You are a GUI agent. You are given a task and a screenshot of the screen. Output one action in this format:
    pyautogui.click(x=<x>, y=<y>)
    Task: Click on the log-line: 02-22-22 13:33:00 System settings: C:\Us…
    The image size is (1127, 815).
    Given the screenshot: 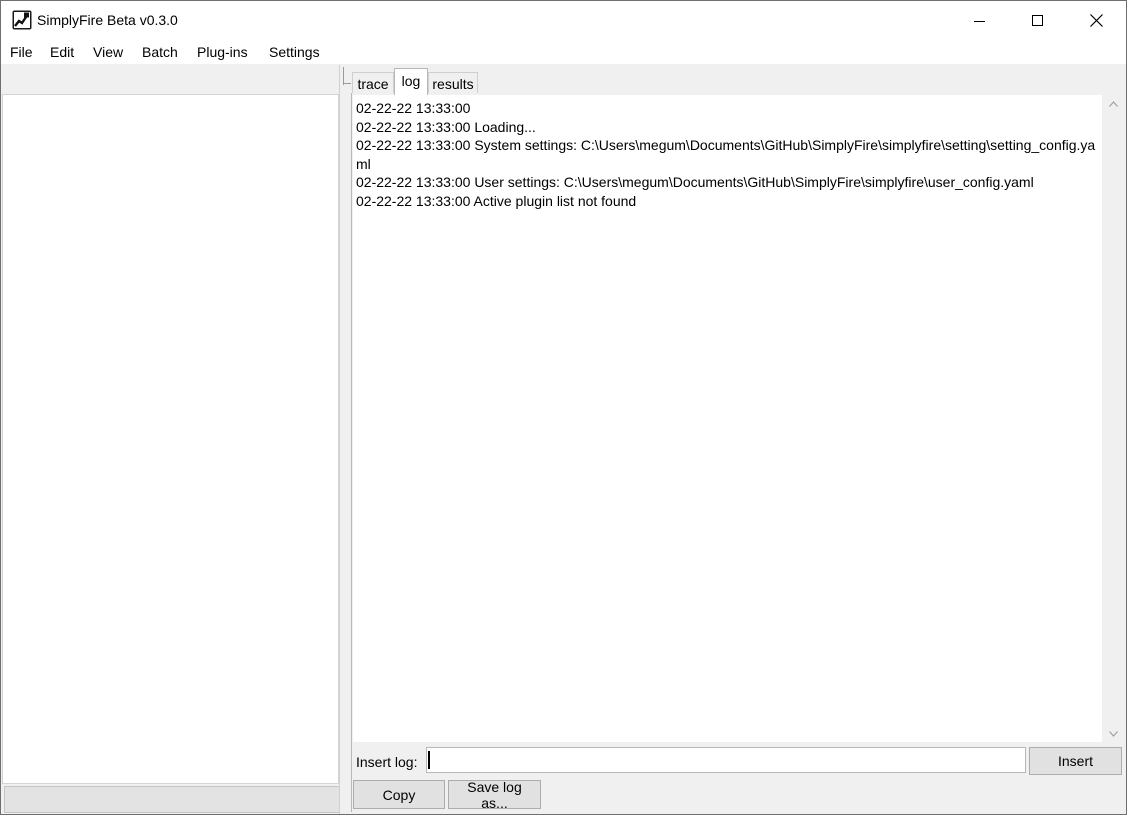 What is the action you would take?
    pyautogui.click(x=726, y=154)
    